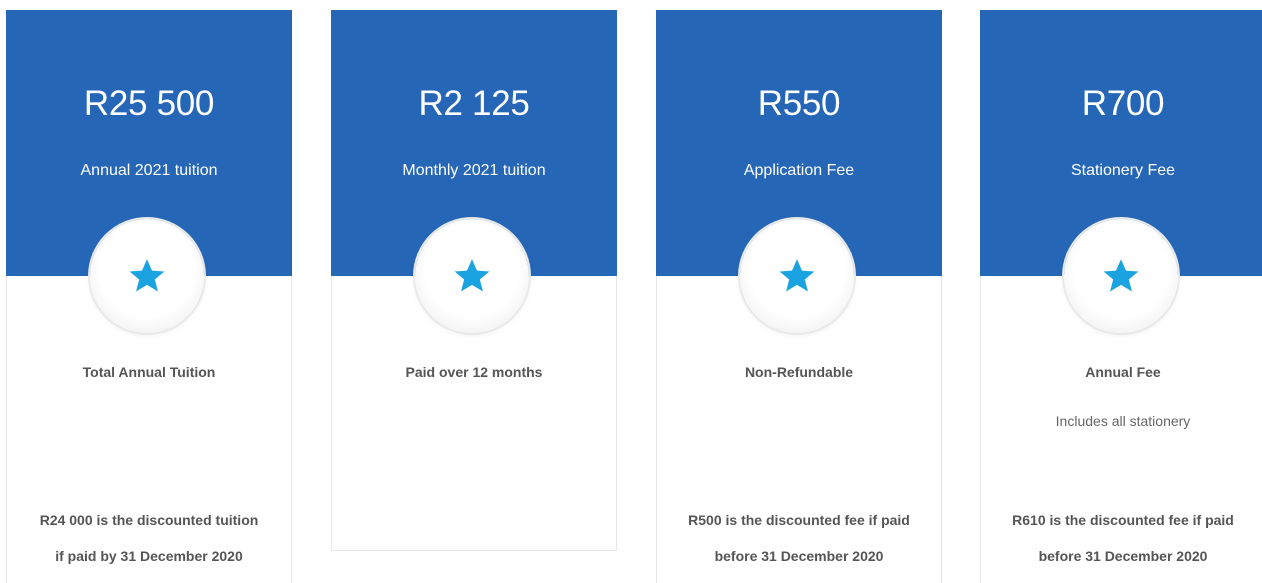  Describe the element at coordinates (474, 372) in the screenshot. I see `feature-text: Paid over 12 months` at that location.